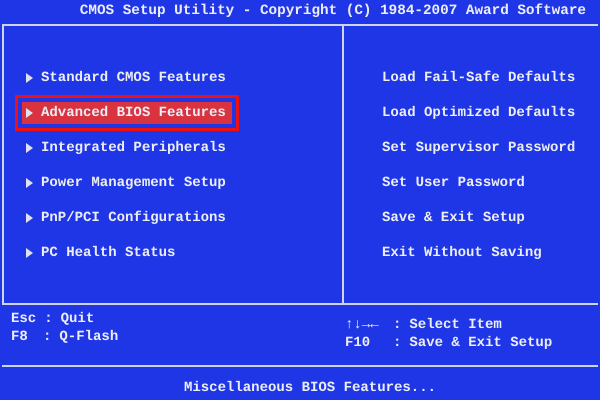 This screenshot has height=400, width=600. Describe the element at coordinates (490, 78) in the screenshot. I see `menu-item: Load Fail-Safe Defaults` at that location.